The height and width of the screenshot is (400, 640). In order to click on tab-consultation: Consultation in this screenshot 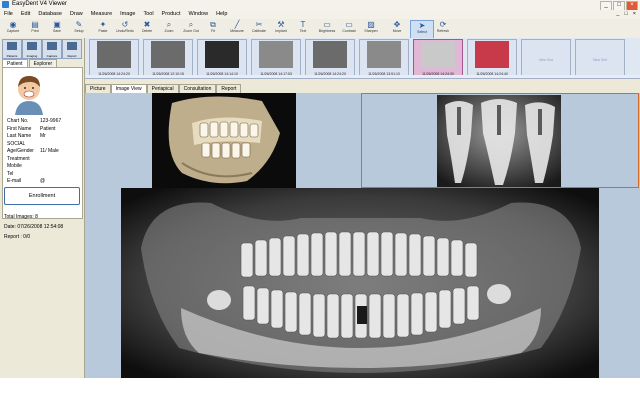, I will do `click(197, 88)`.